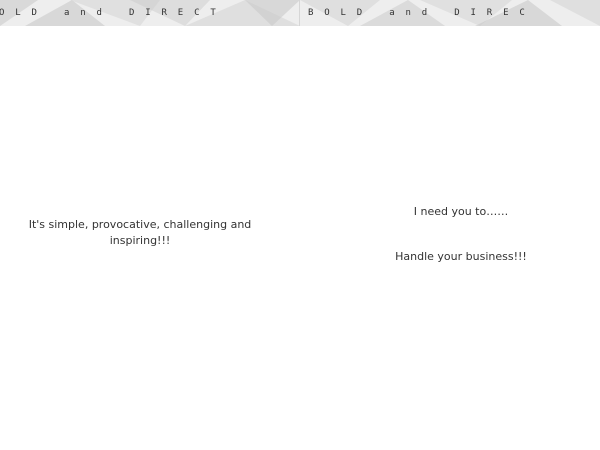  I want to click on right-page-header-band: B O L D a n d D I R E C, so click(450, 13).